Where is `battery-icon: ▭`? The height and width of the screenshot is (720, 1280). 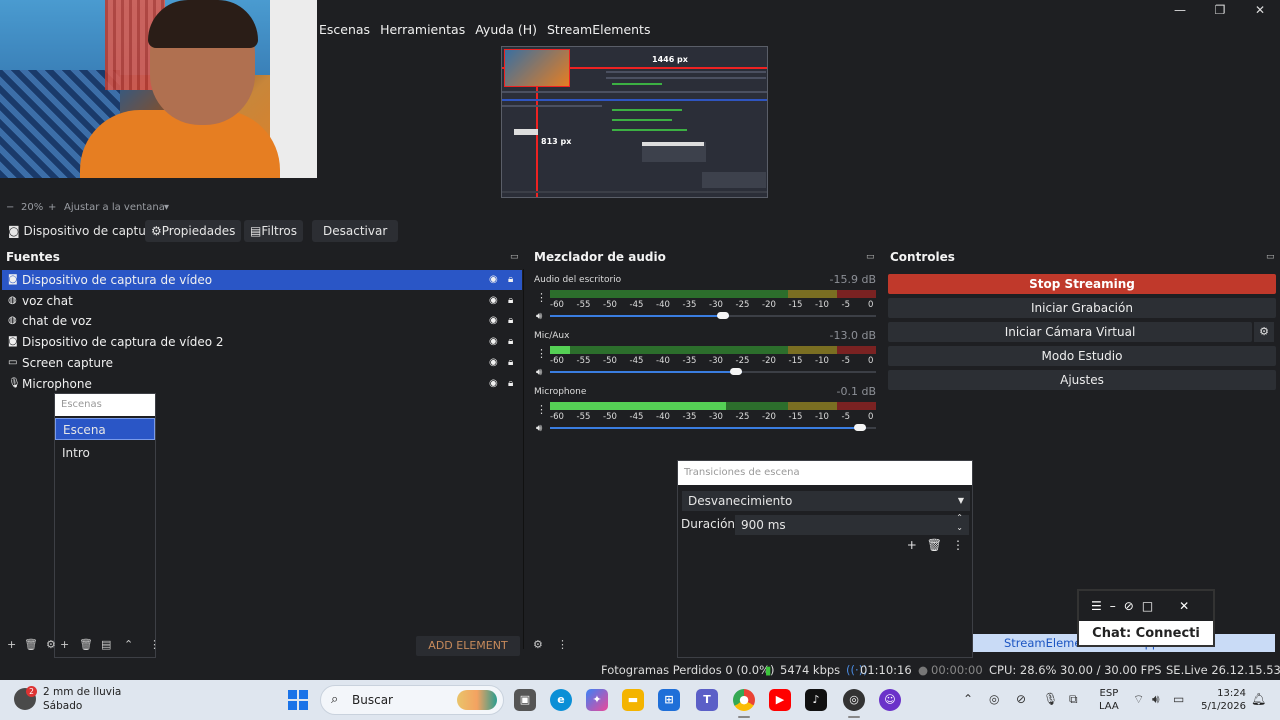 battery-icon: ▭ is located at coordinates (1178, 699).